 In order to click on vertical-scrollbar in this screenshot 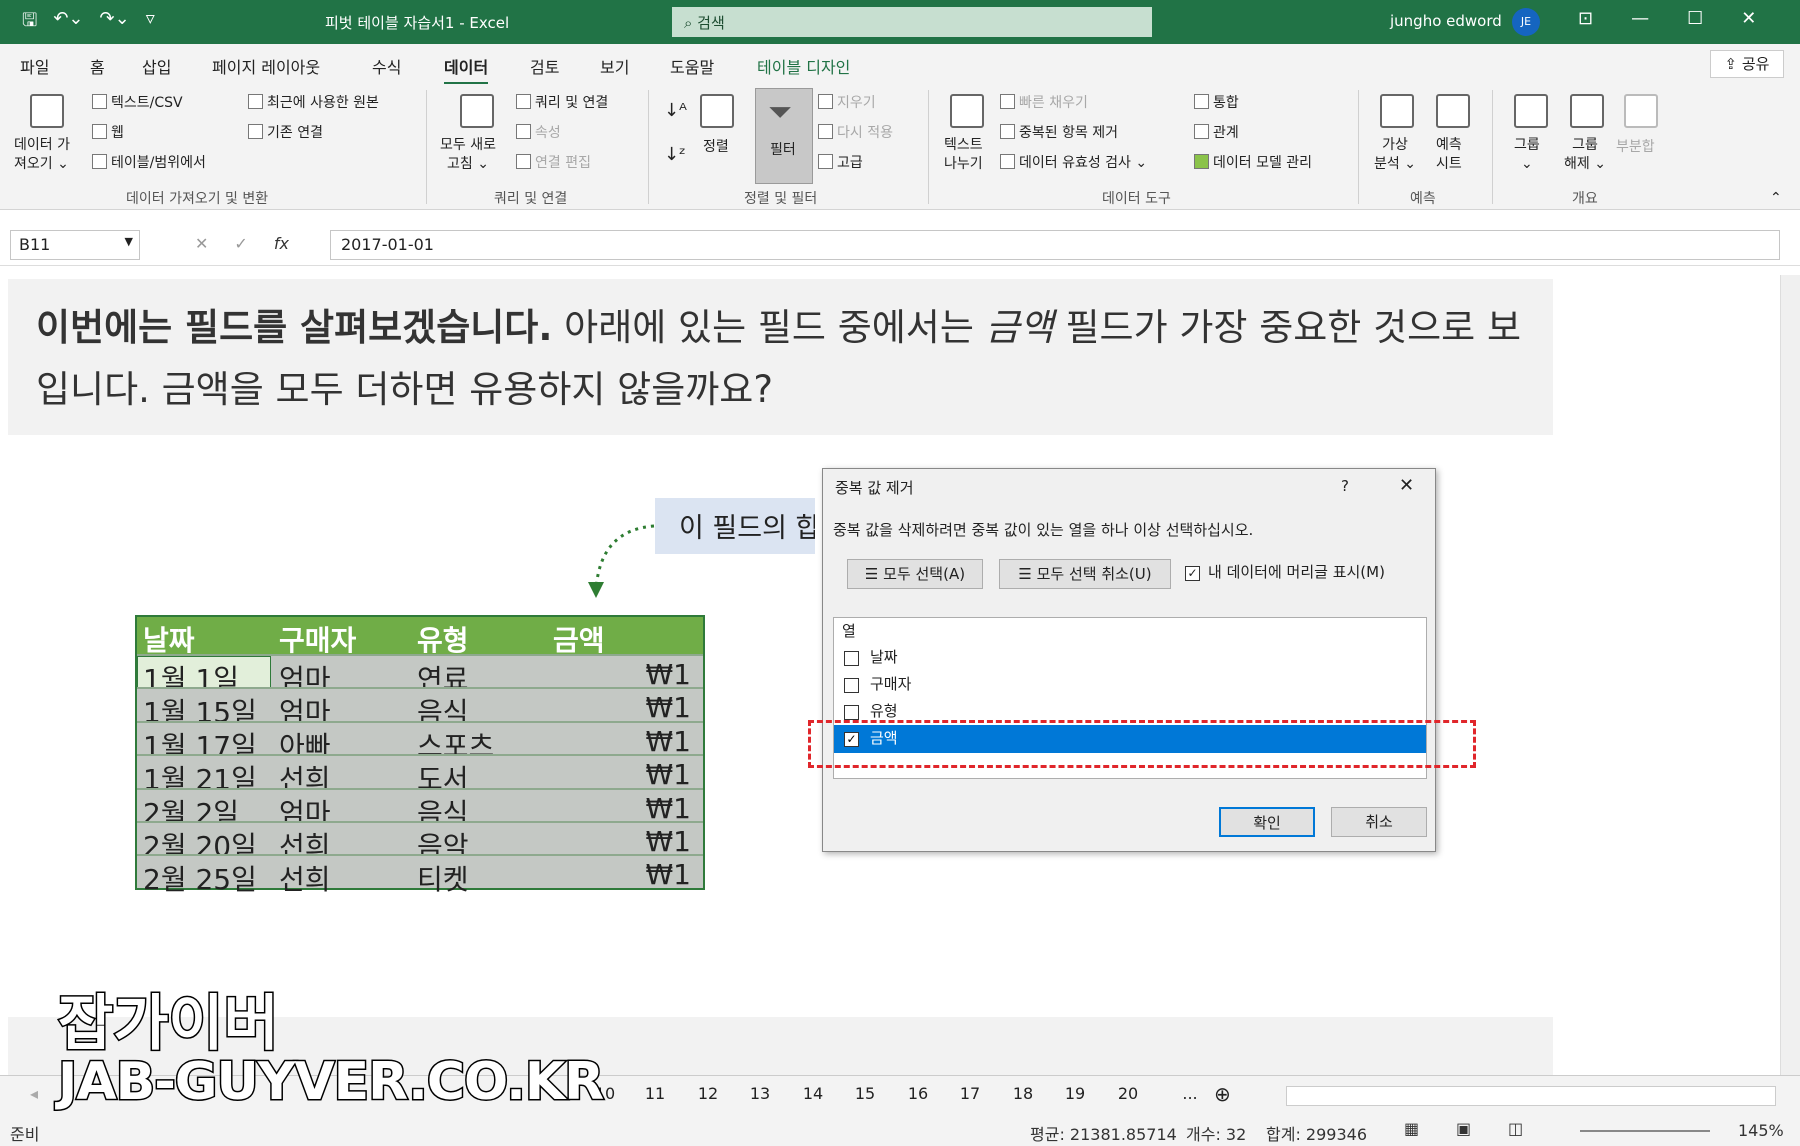, I will do `click(1790, 675)`.